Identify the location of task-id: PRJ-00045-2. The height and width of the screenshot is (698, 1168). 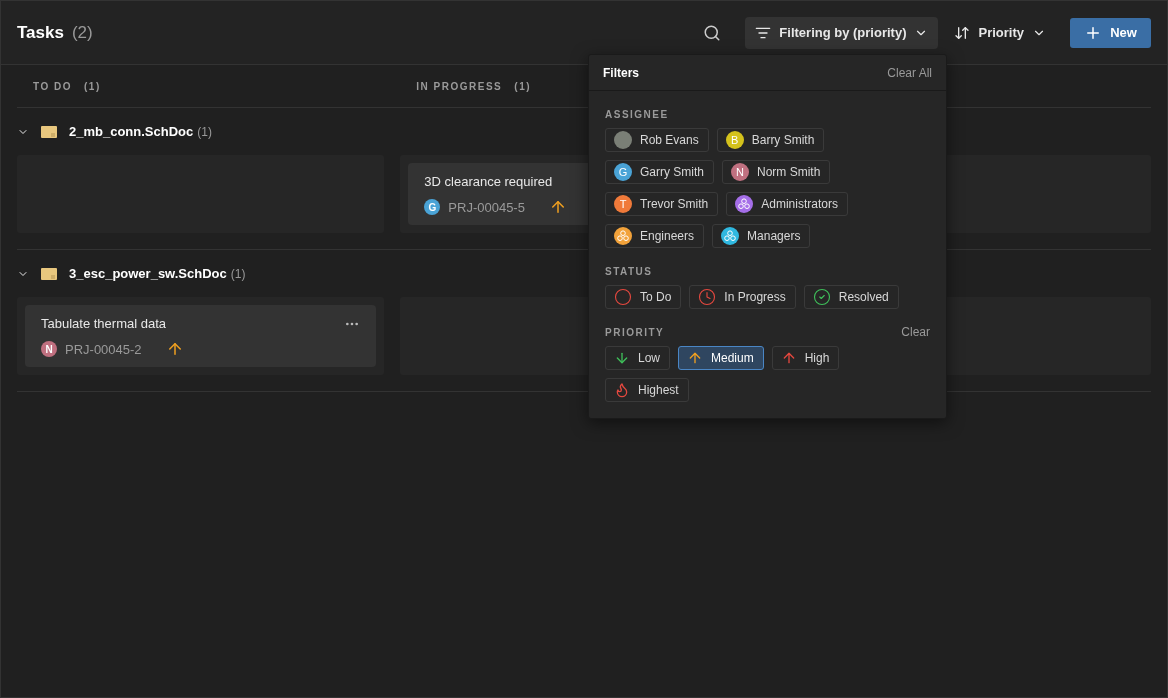
(103, 349).